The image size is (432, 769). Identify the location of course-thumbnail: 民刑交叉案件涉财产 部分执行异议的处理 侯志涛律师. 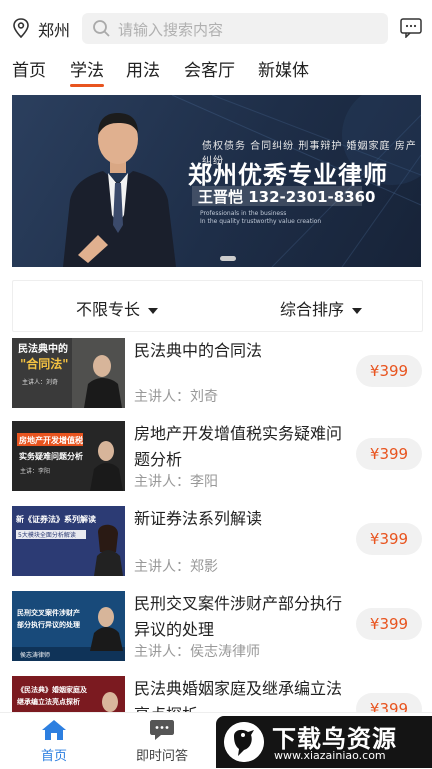
(68, 626).